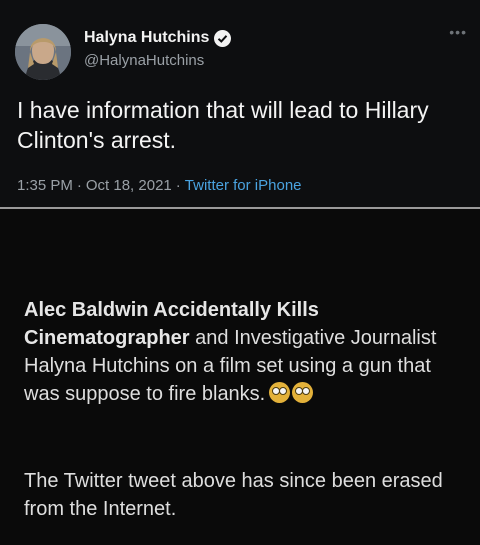  I want to click on verified-badge-icon, so click(223, 38).